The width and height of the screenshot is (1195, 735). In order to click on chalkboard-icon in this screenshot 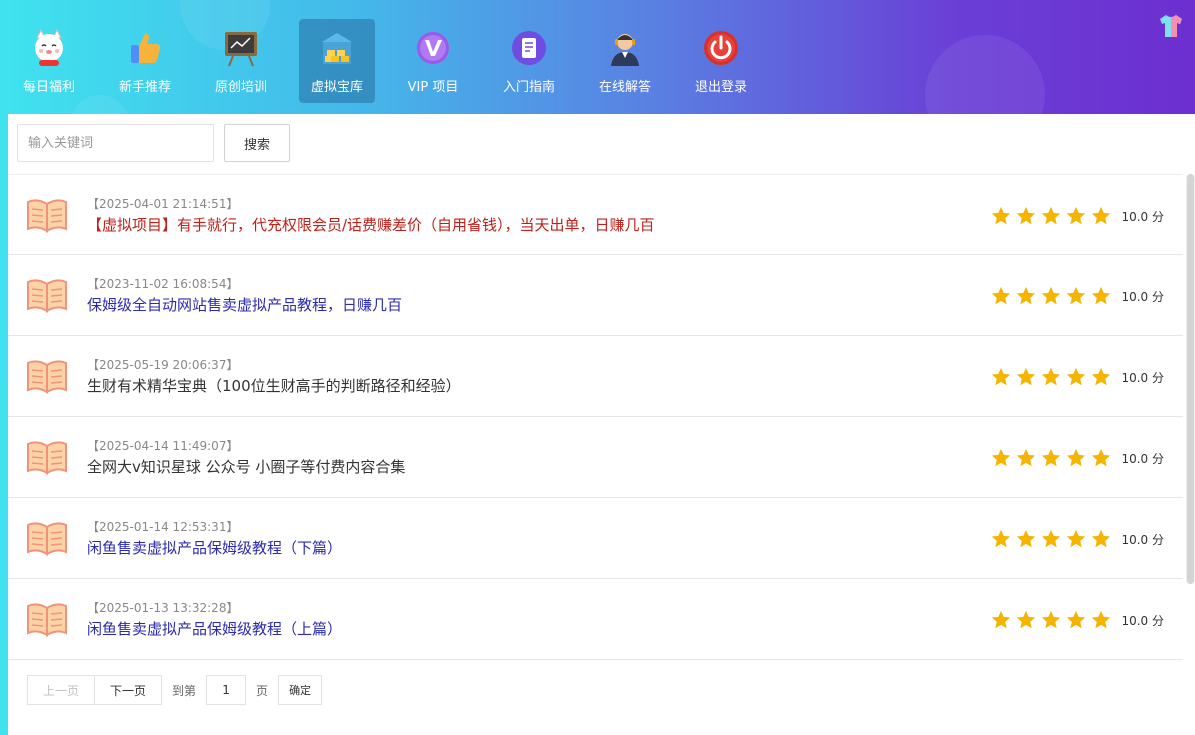, I will do `click(241, 48)`.